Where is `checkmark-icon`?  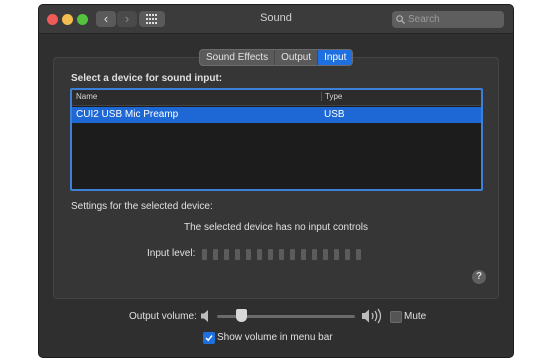 checkmark-icon is located at coordinates (209, 338).